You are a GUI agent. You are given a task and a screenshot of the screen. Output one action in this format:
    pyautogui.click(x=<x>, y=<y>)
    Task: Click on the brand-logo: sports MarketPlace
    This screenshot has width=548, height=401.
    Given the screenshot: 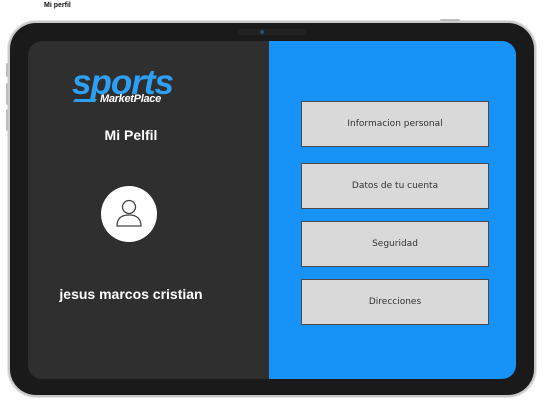 What is the action you would take?
    pyautogui.click(x=132, y=87)
    